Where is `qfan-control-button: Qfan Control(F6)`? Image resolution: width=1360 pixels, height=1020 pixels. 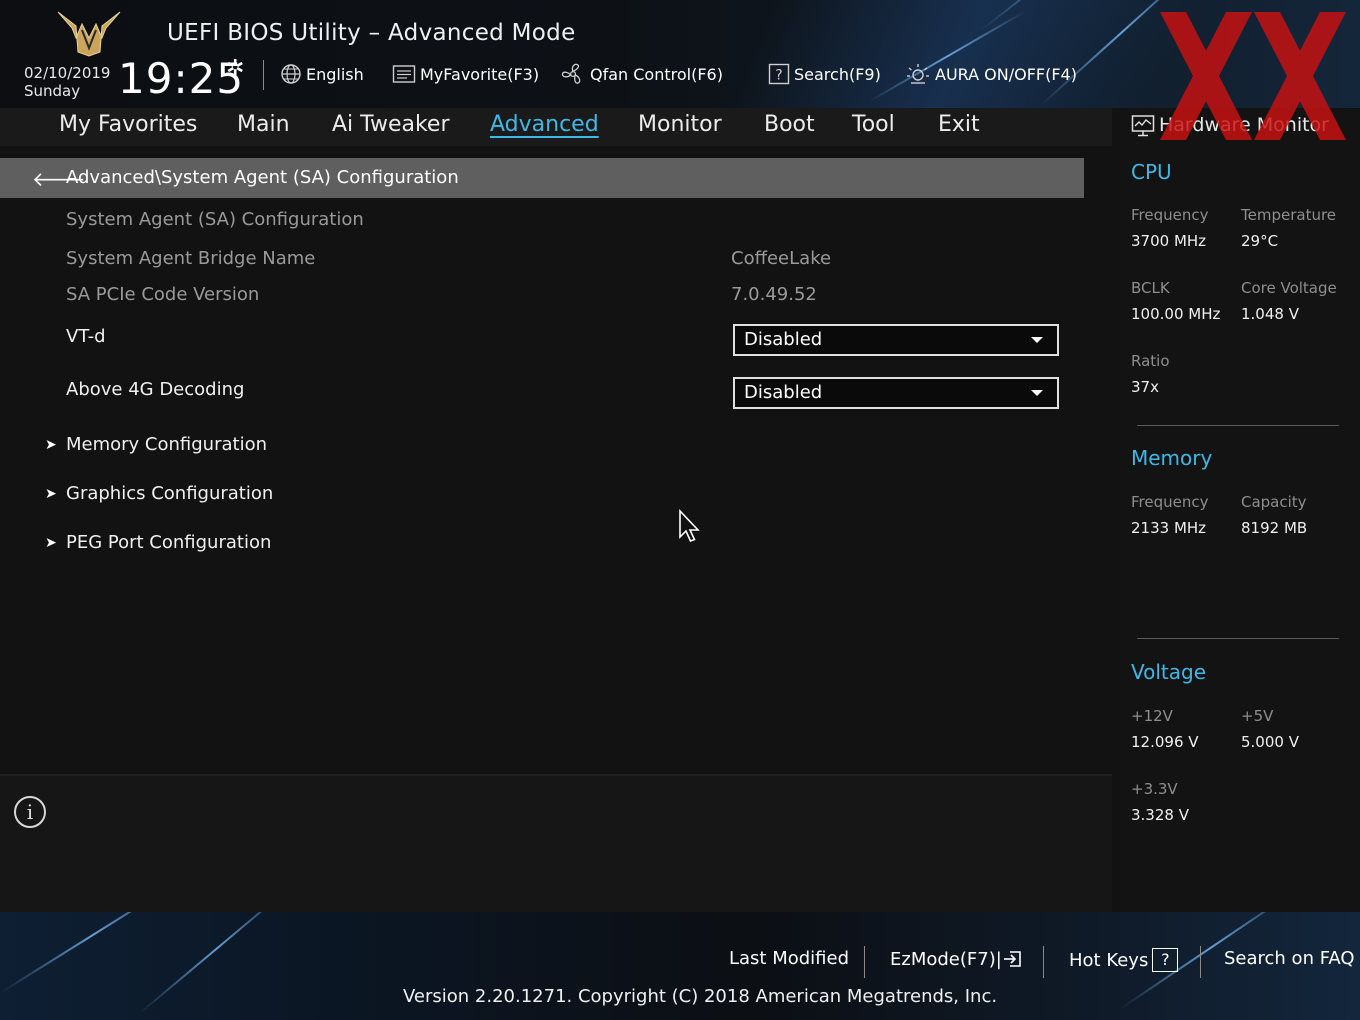 qfan-control-button: Qfan Control(F6) is located at coordinates (641, 74).